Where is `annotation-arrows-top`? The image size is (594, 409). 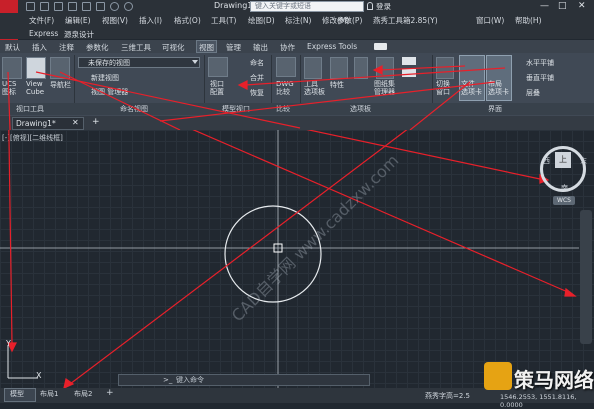 annotation-arrows-top is located at coordinates (256, 97).